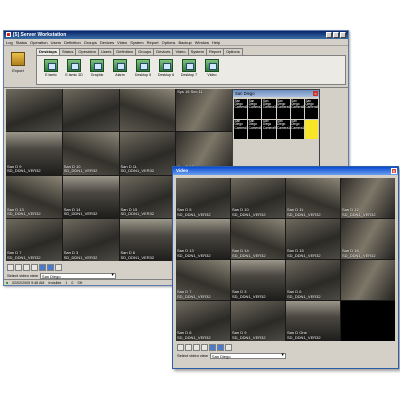  What do you see at coordinates (184, 42) in the screenshot?
I see `menu-backup: Backup` at bounding box center [184, 42].